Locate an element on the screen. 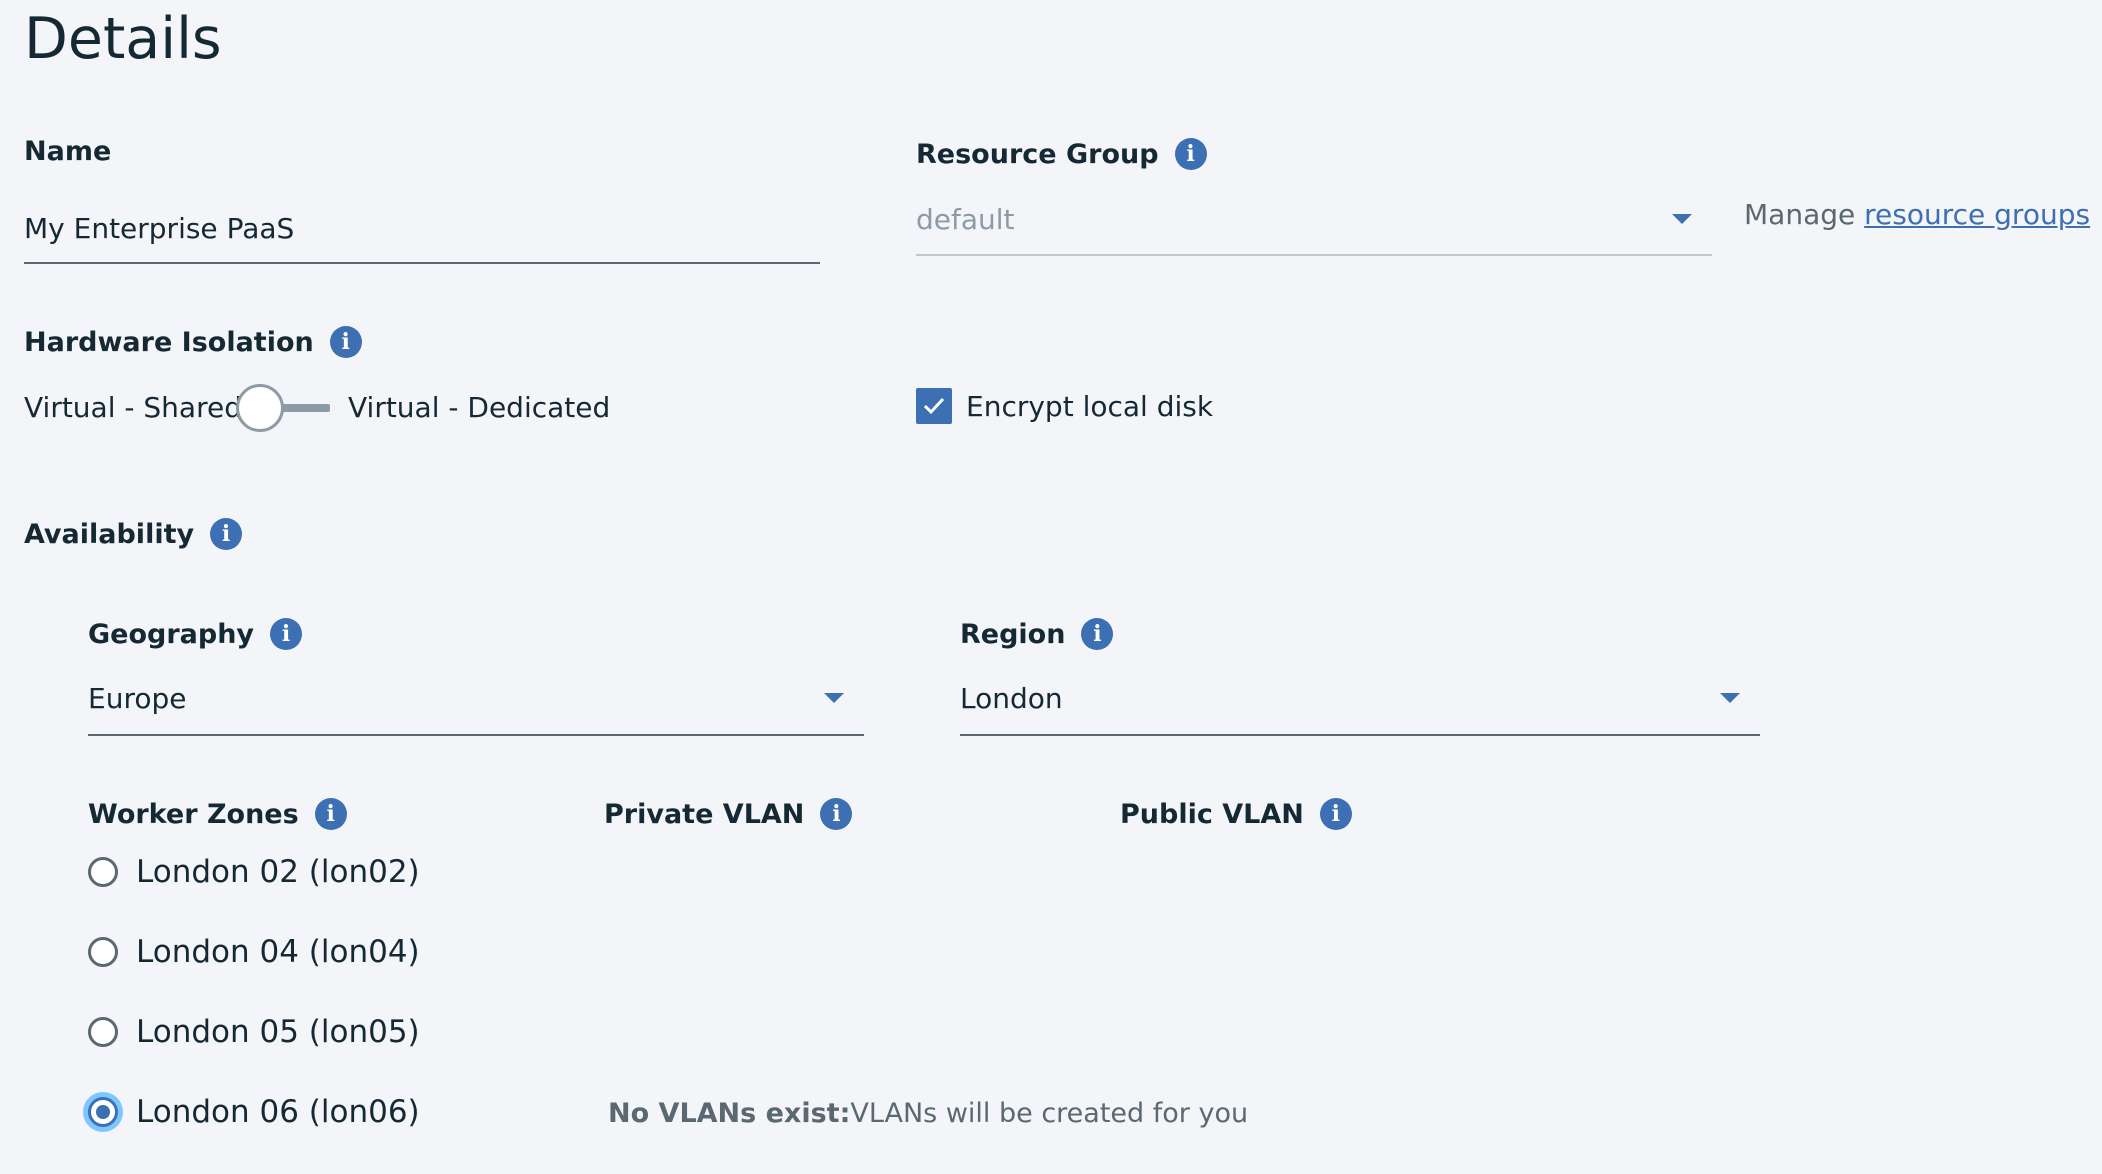  hardware-isolation-label: Hardware Isolation i is located at coordinates (193, 342).